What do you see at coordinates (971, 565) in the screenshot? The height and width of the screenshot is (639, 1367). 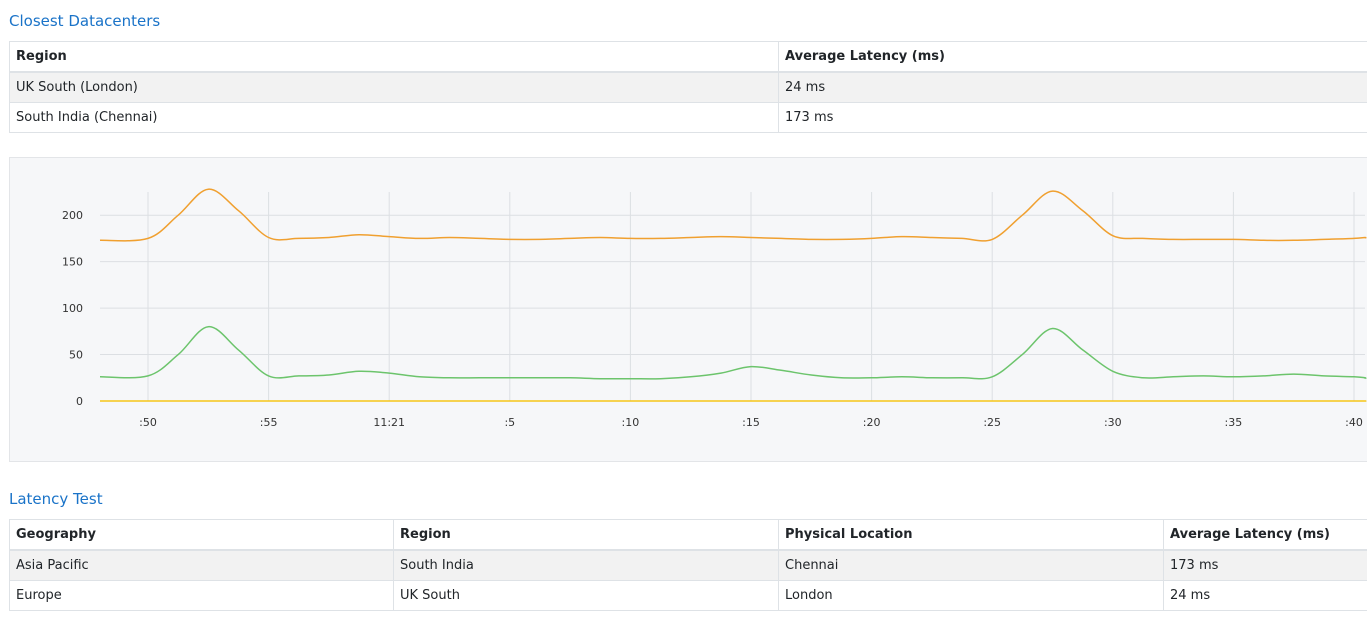 I see `cell-physical-location: Chennai` at bounding box center [971, 565].